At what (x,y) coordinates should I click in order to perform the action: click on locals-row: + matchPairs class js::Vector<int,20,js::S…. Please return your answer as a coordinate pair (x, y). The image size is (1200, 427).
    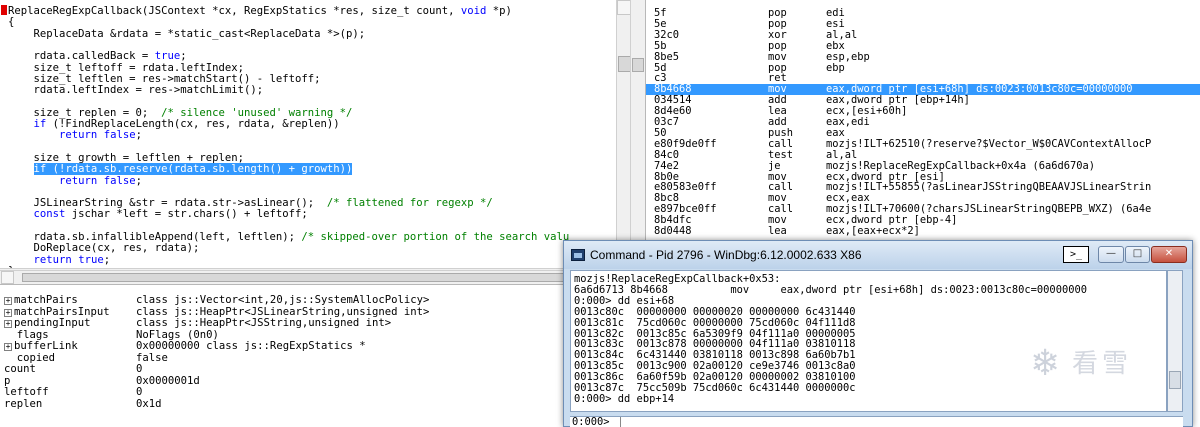
    Looking at the image, I should click on (285, 300).